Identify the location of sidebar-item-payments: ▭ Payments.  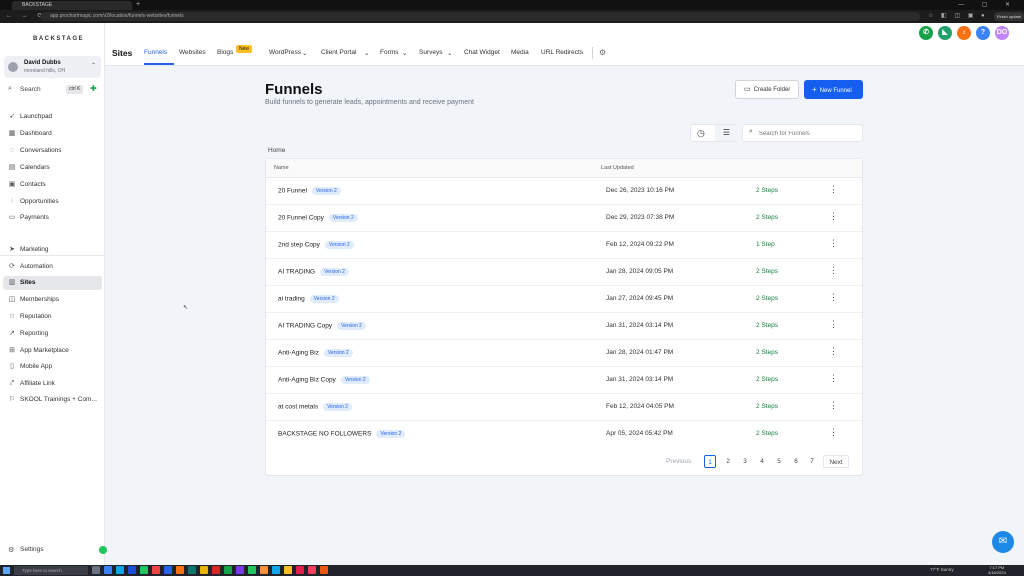
(52, 218).